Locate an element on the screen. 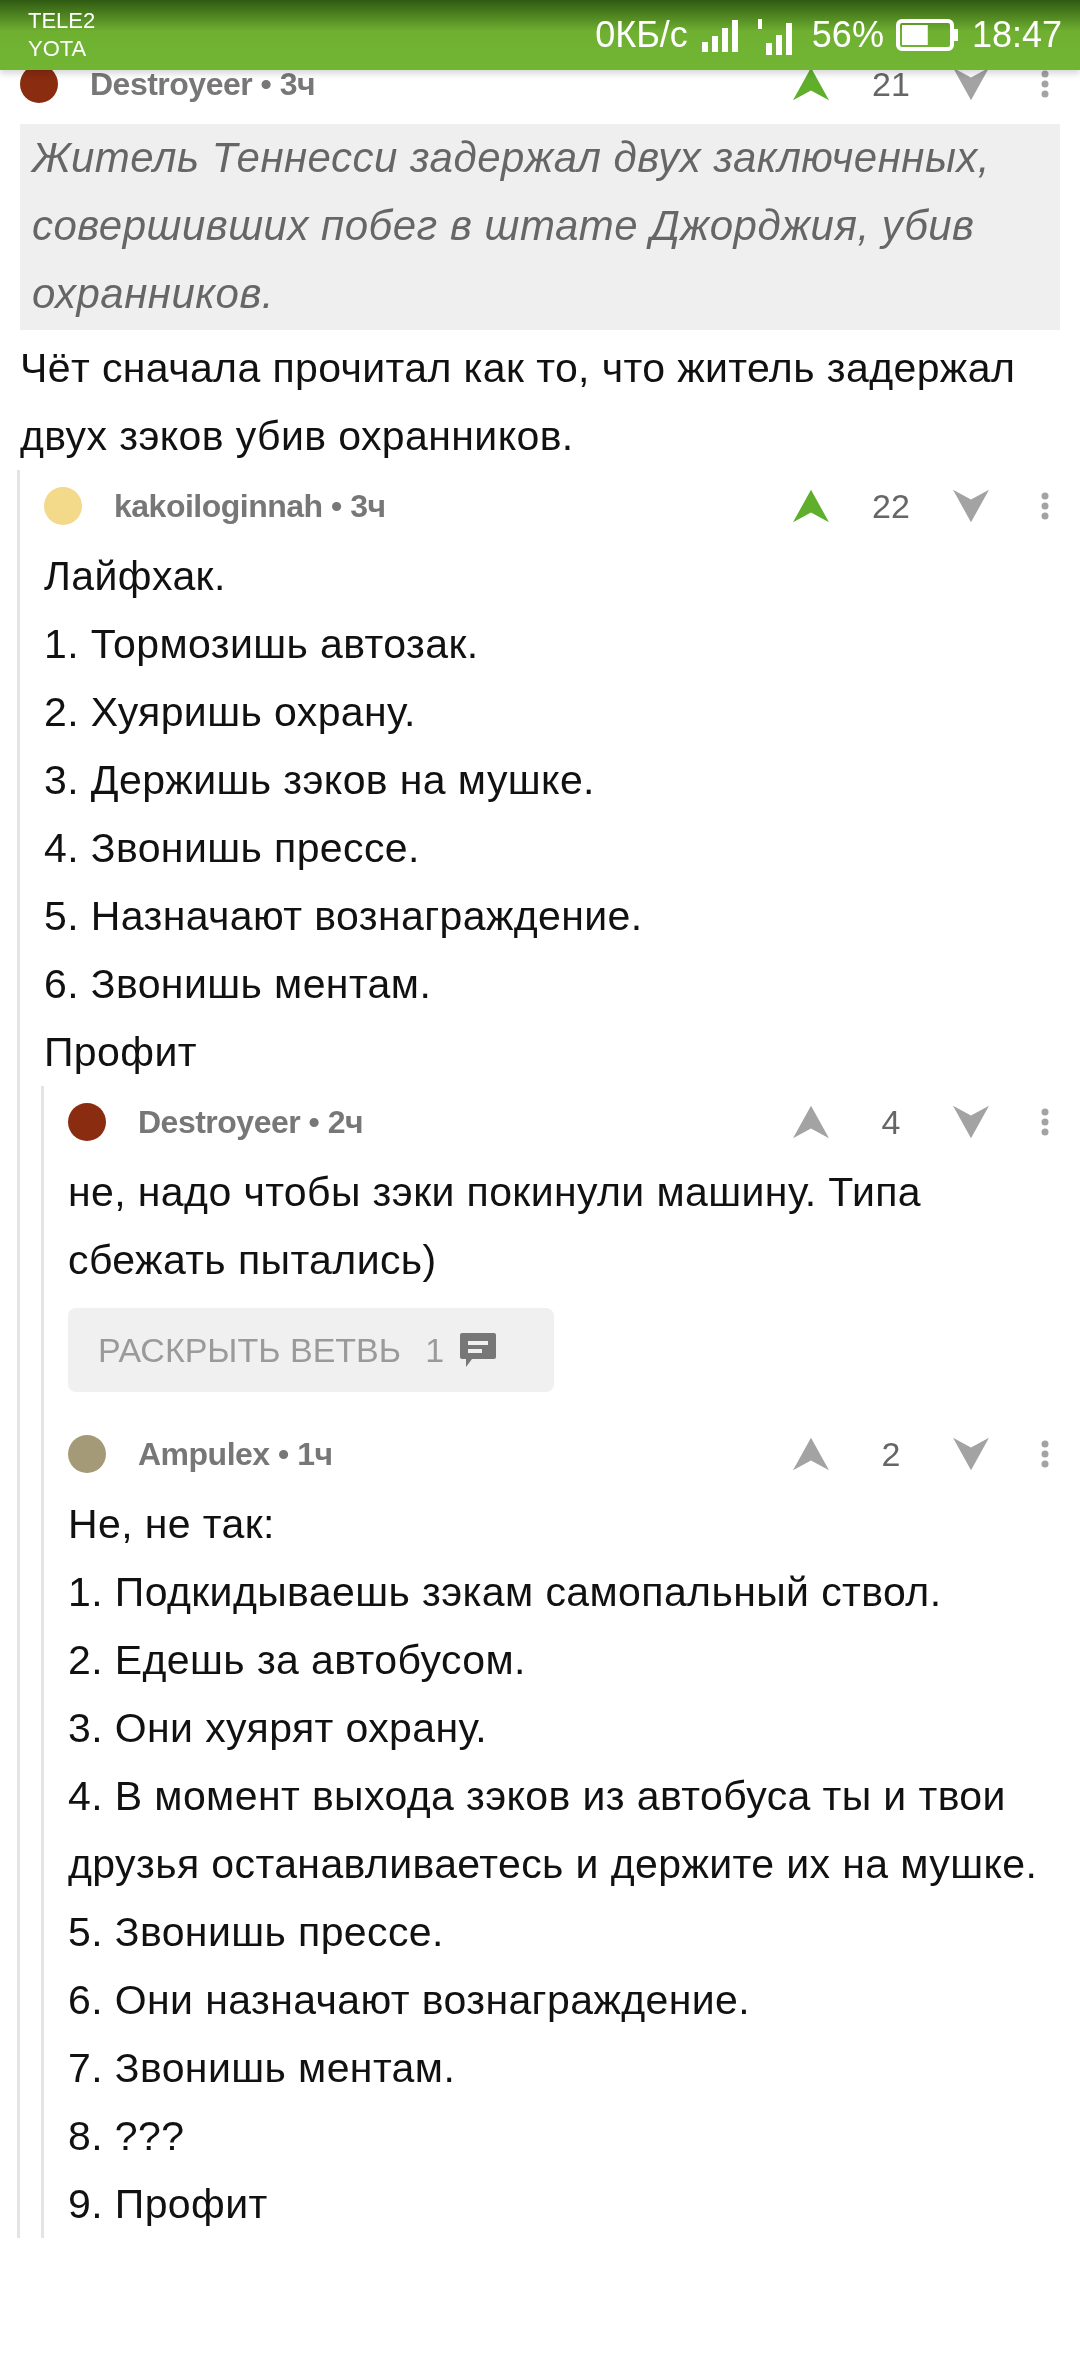  quote-block: Житель Теннесси задержал двух заключенных, совершивших побег в штате Джорджия, убив охранников. is located at coordinates (540, 227).